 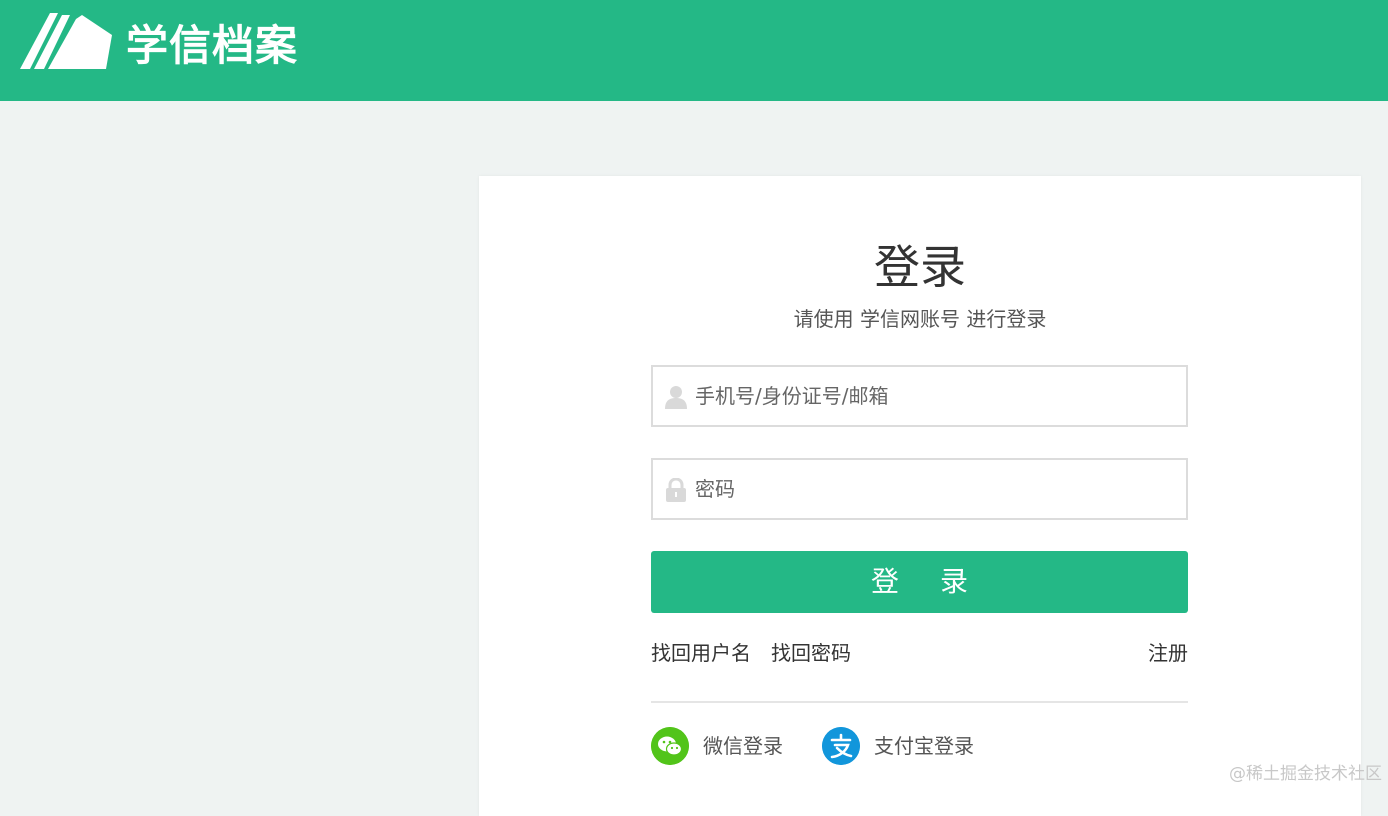 I want to click on login-title: 登录, so click(x=920, y=267).